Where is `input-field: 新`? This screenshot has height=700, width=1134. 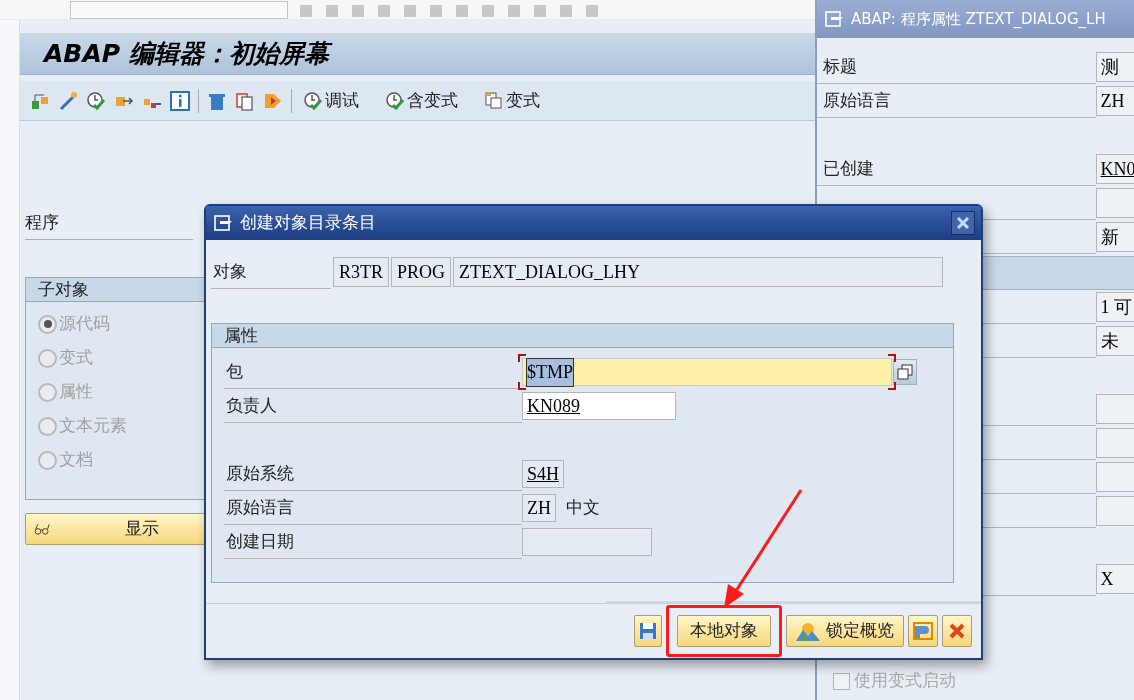 input-field: 新 is located at coordinates (1114, 237).